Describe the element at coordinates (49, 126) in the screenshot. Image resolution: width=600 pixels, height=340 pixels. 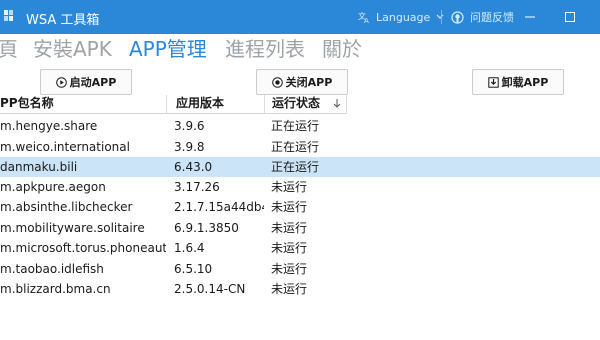
I see `package-cell: m.hengye.share` at that location.